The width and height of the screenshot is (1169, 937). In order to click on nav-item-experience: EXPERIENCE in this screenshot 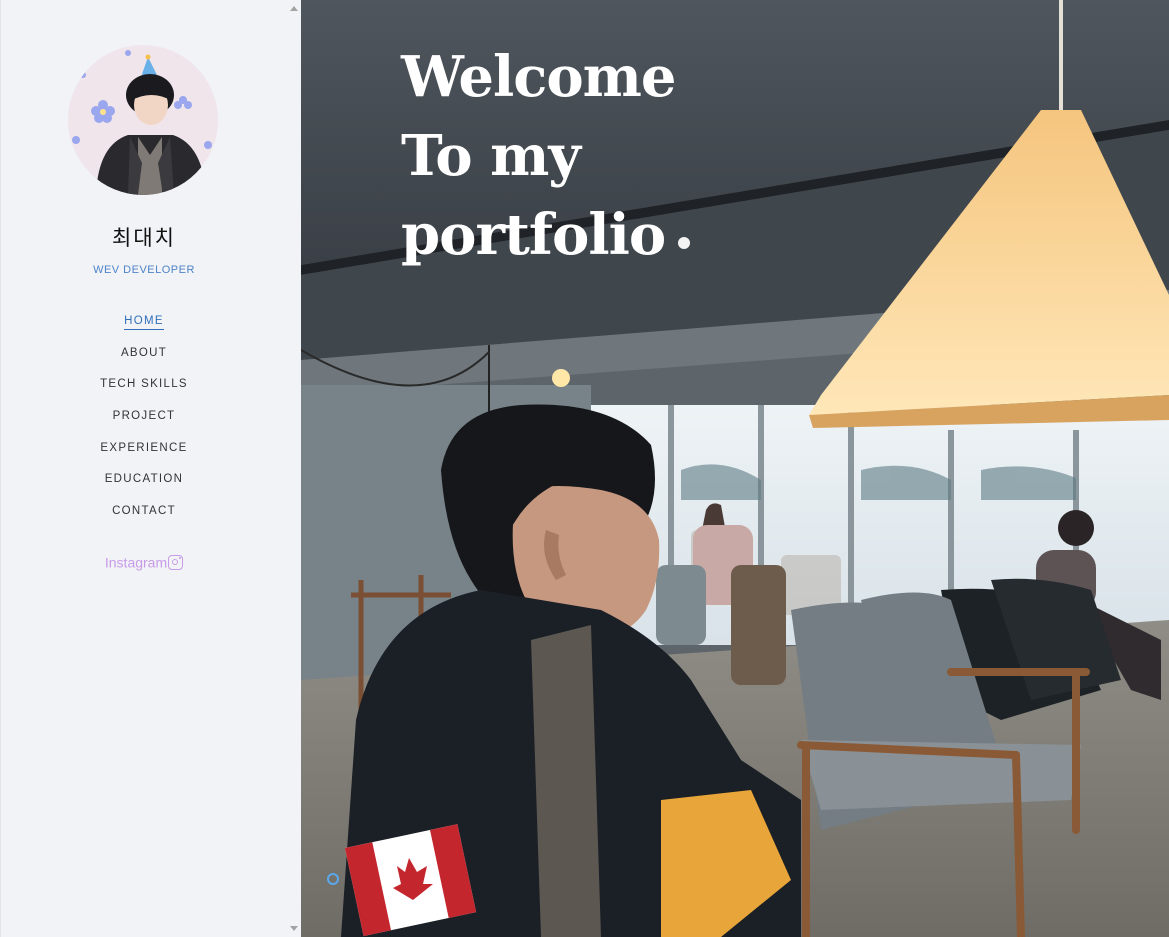, I will do `click(144, 452)`.